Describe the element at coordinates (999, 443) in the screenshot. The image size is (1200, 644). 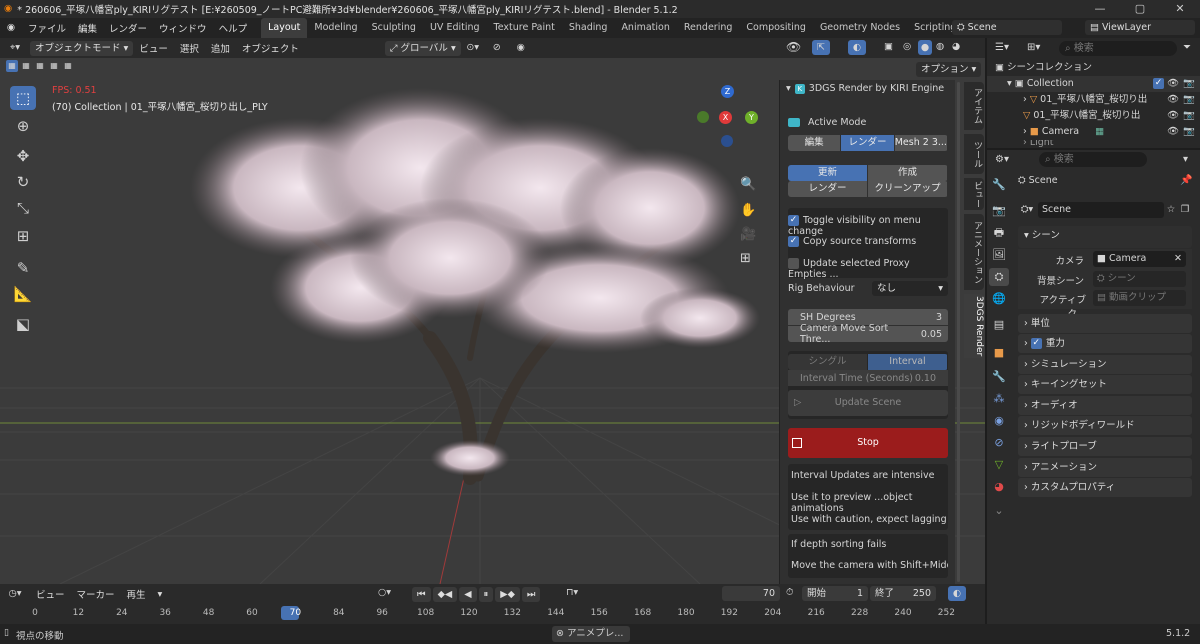
I see `constraints-tab-icon: ⊘` at that location.